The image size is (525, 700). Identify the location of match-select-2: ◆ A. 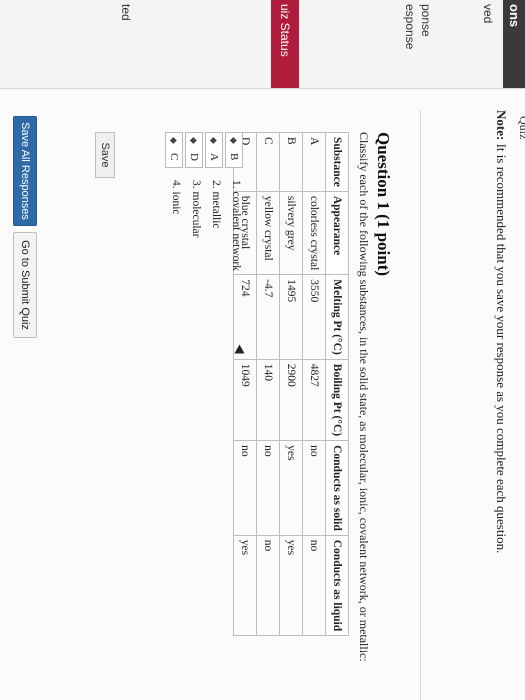
(214, 150).